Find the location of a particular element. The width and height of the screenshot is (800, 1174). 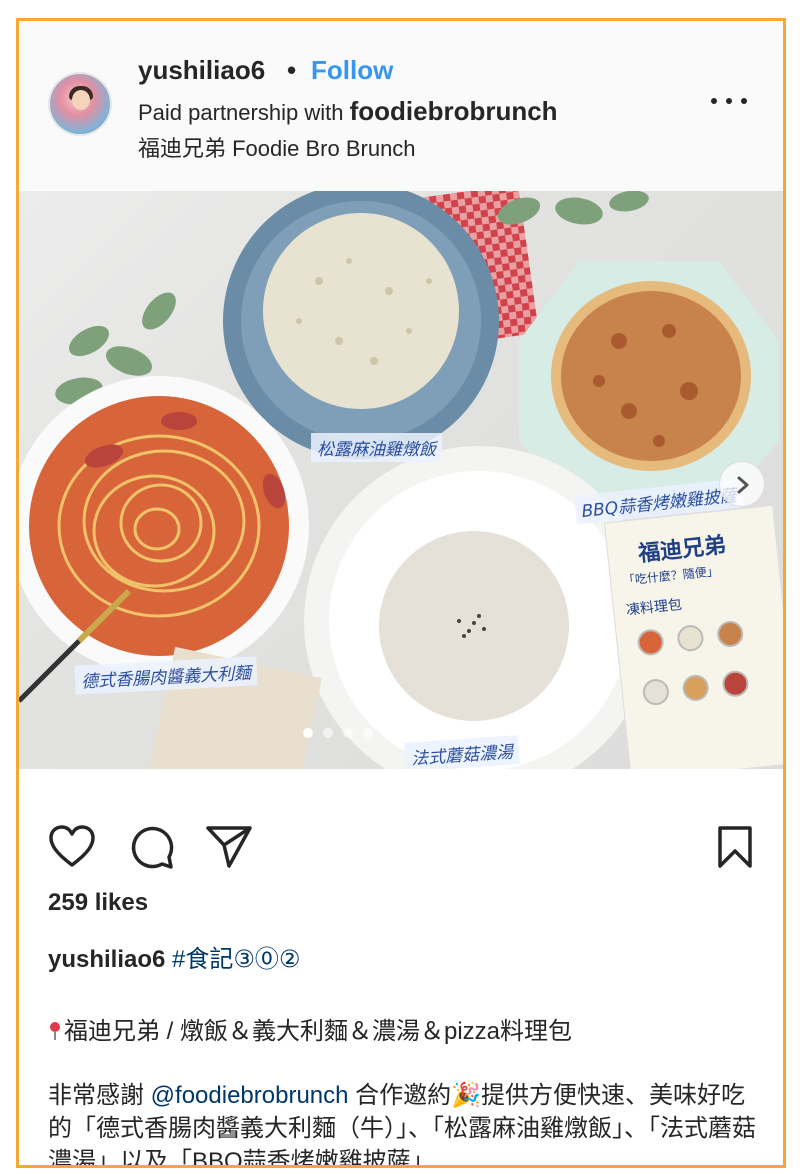

card-line: 凍料理包 is located at coordinates (654, 606).